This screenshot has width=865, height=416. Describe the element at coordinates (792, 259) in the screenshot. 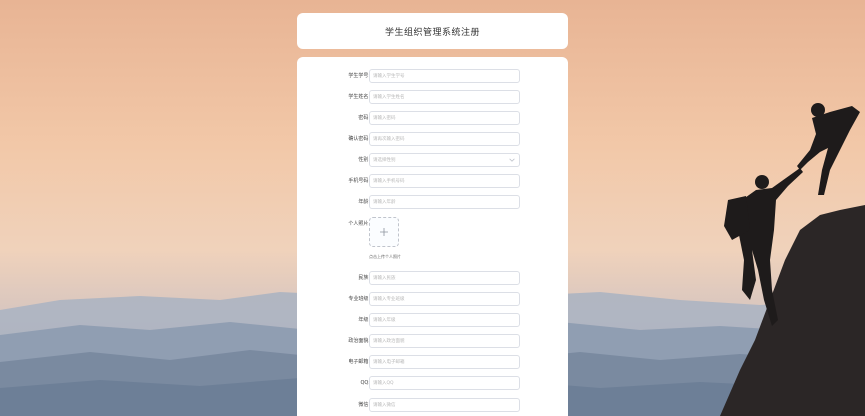

I see `climbers-silhouette` at that location.